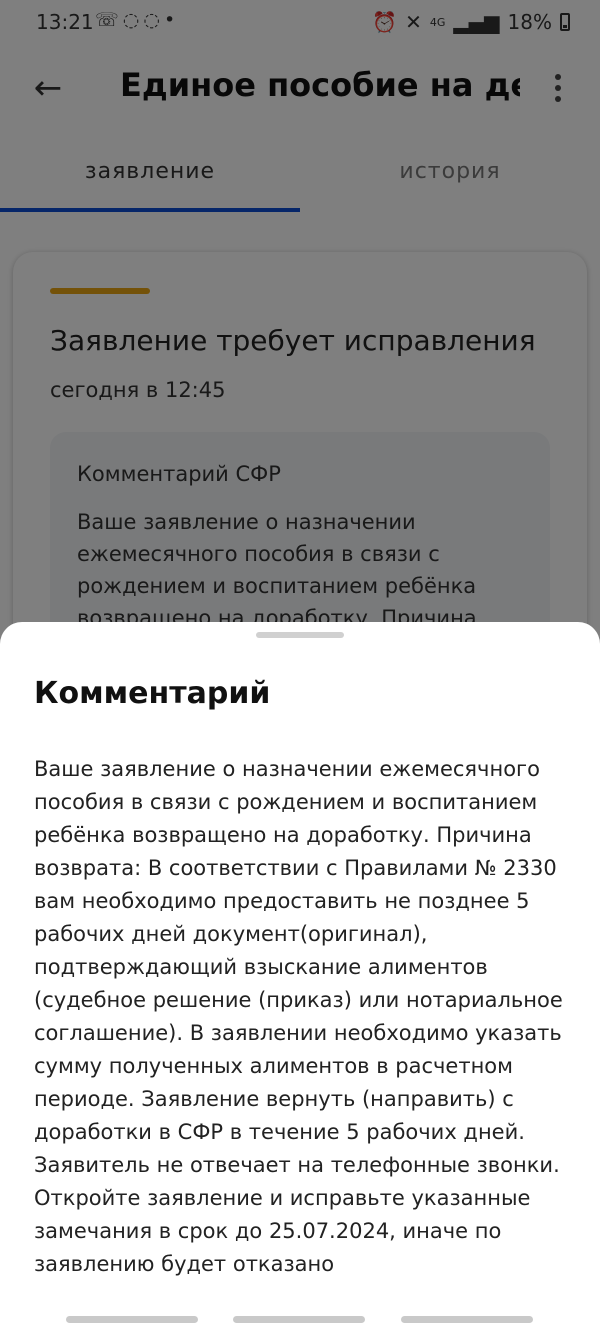 The image size is (600, 1332). What do you see at coordinates (152, 693) in the screenshot?
I see `sheet-title: Комментарий` at bounding box center [152, 693].